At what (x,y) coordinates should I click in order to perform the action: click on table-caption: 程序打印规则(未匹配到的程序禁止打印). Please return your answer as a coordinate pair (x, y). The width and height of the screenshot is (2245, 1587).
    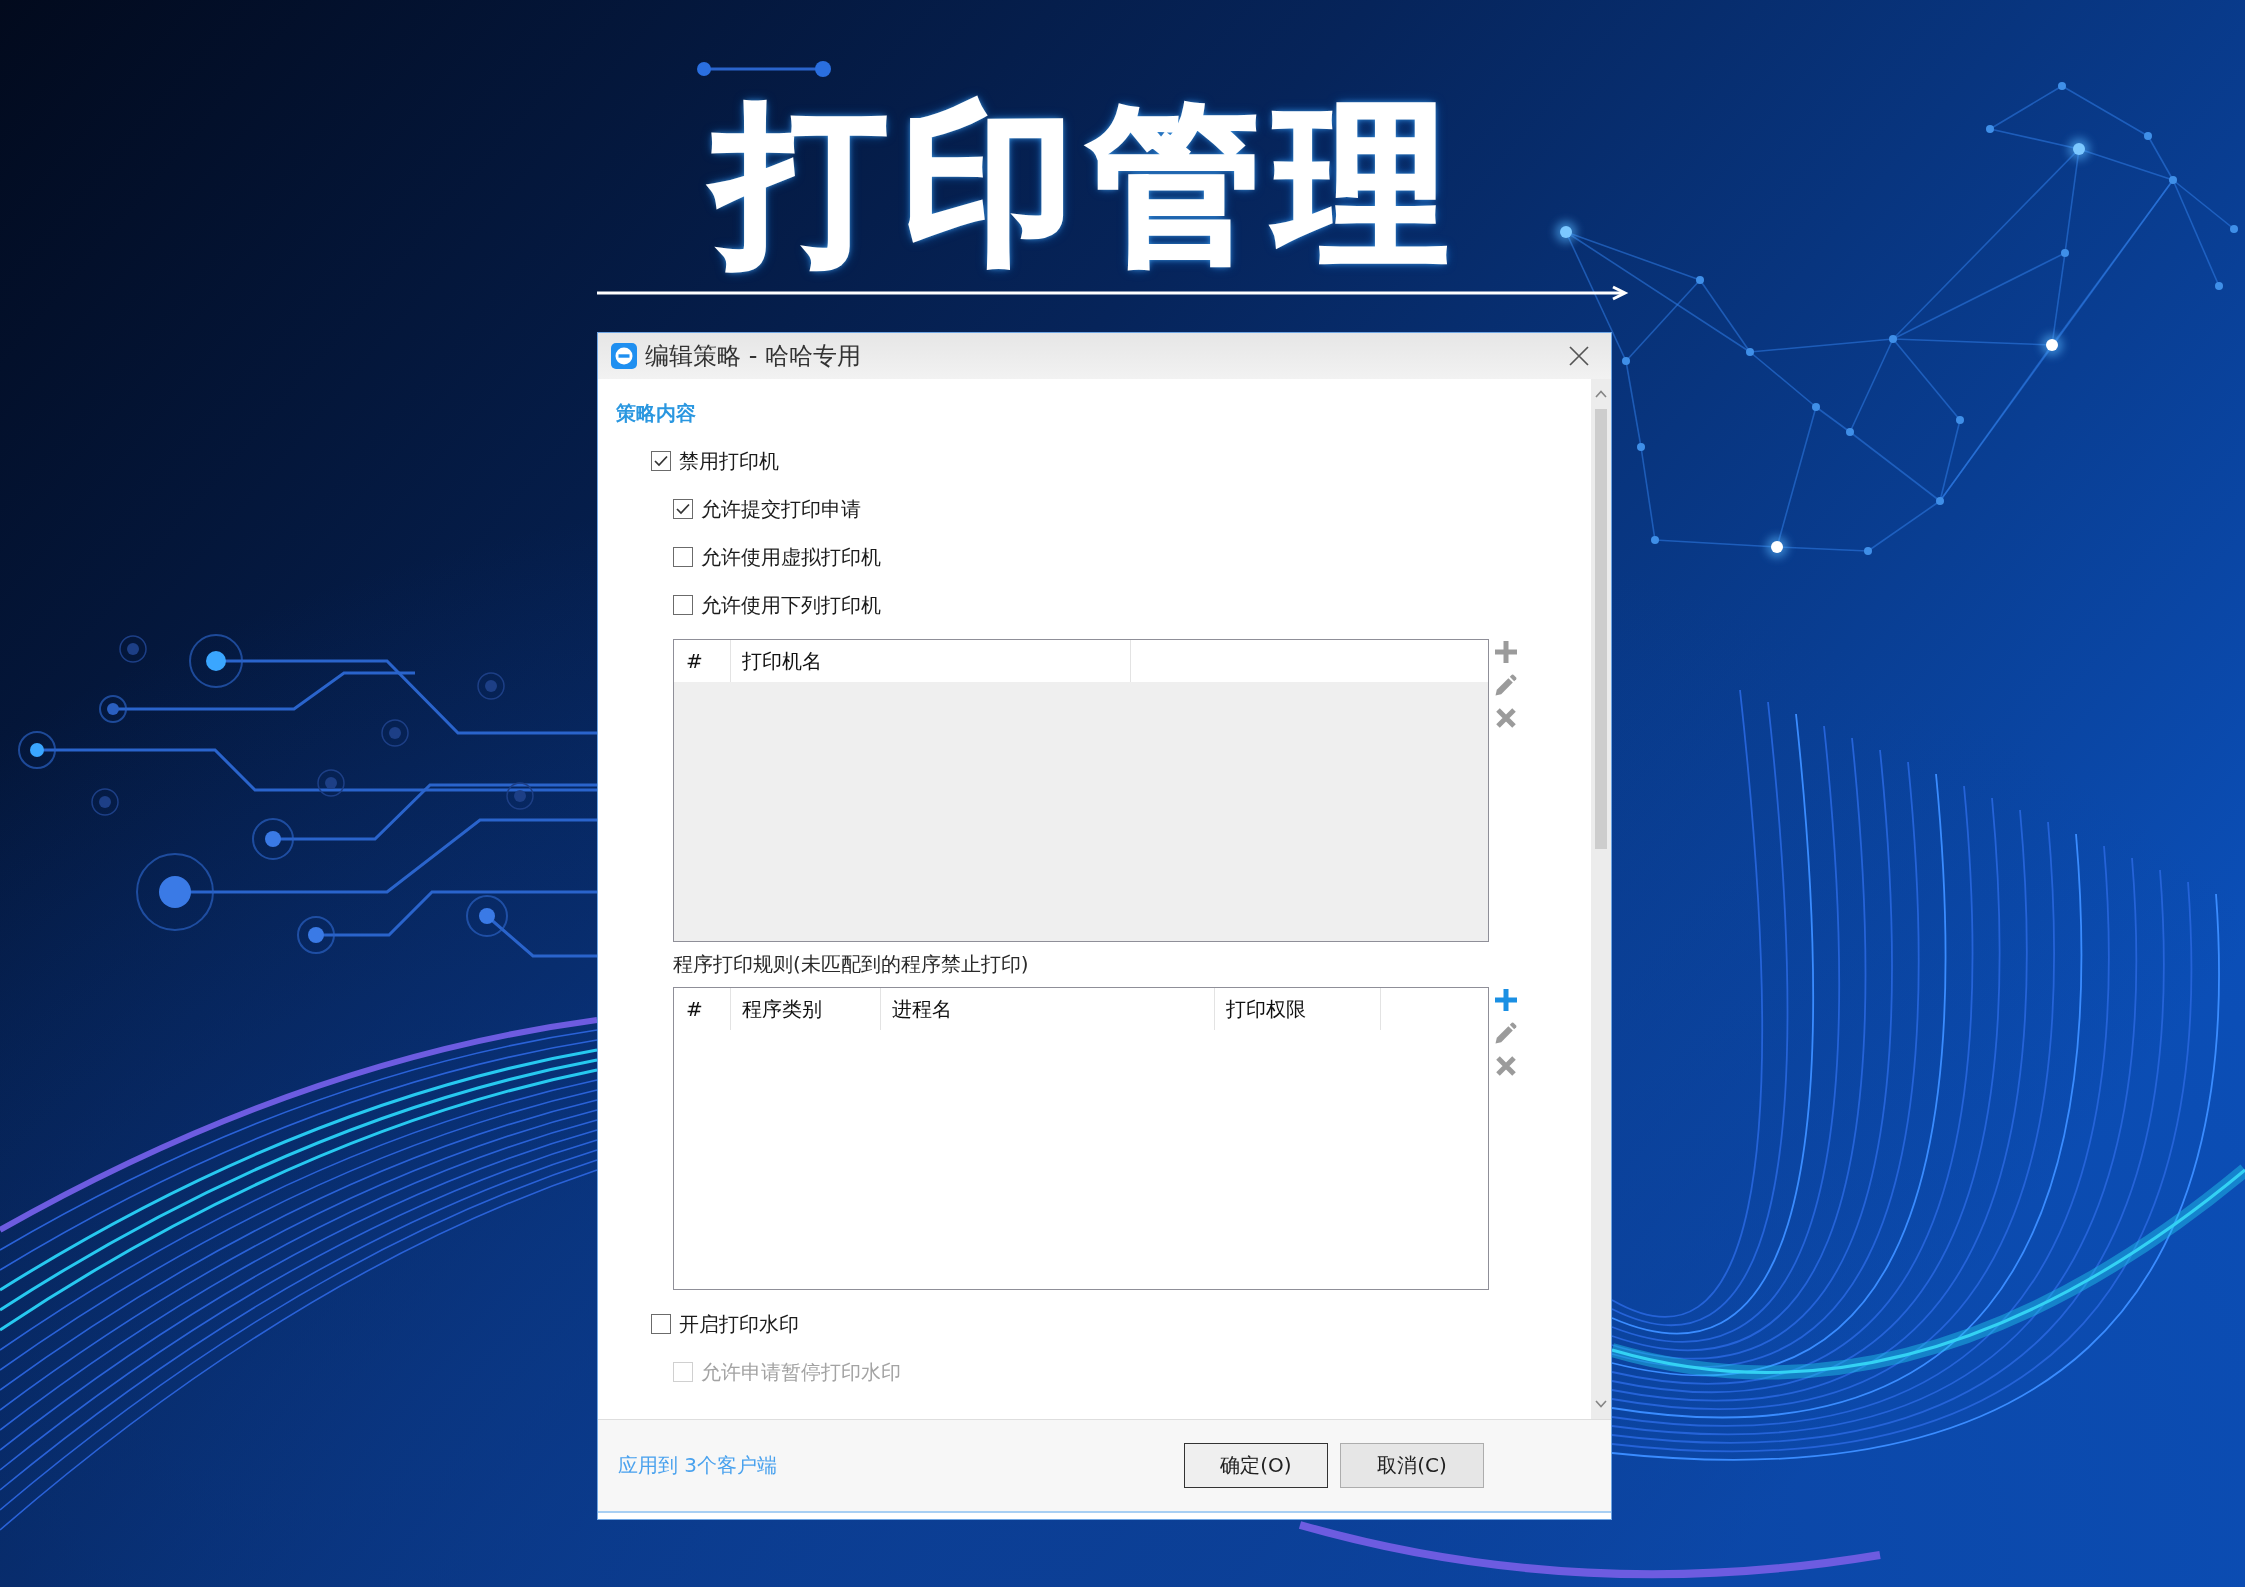
    Looking at the image, I should click on (851, 964).